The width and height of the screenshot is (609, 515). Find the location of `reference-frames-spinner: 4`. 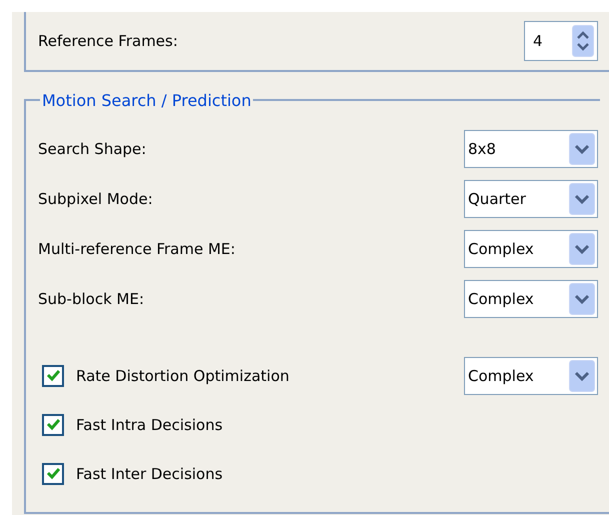

reference-frames-spinner: 4 is located at coordinates (561, 41).